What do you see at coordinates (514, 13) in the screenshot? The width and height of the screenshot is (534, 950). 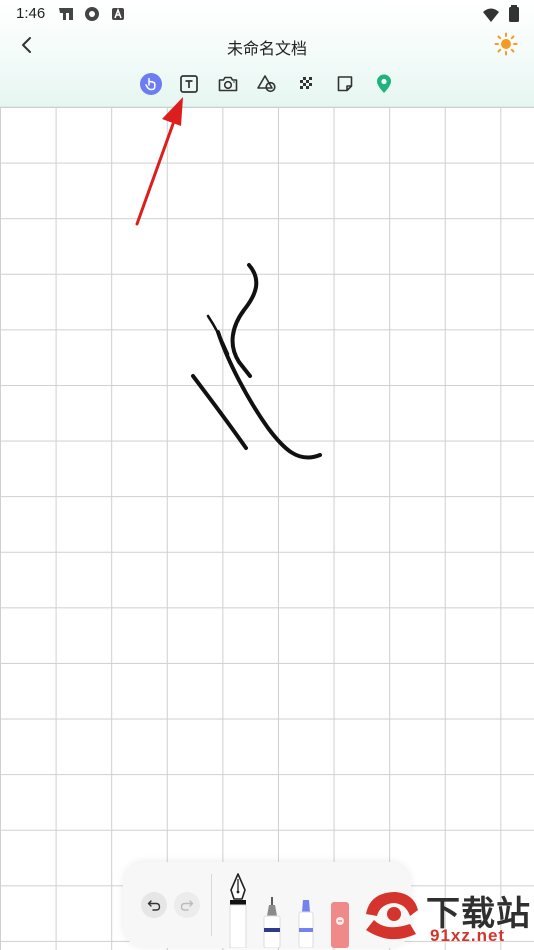 I see `battery-icon` at bounding box center [514, 13].